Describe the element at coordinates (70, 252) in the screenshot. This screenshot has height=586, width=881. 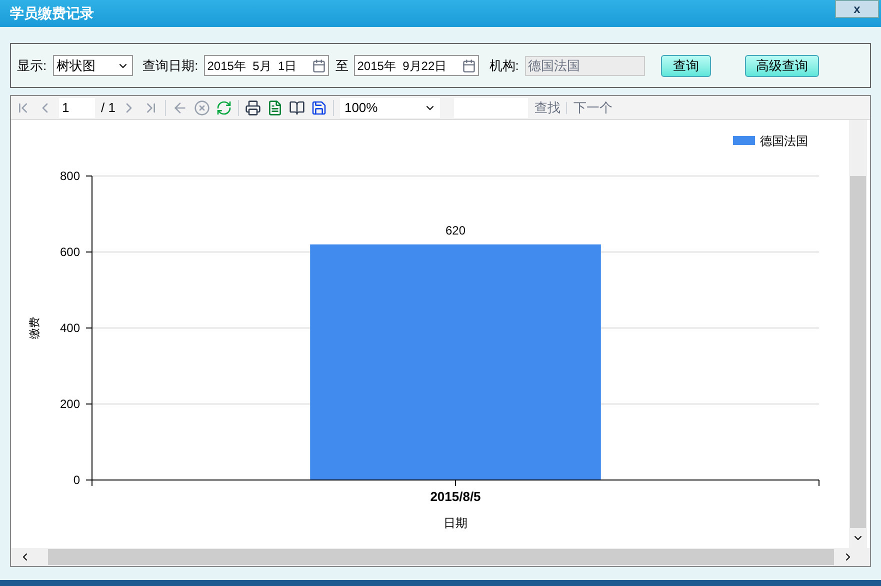
I see `y-tick-label: 600` at that location.